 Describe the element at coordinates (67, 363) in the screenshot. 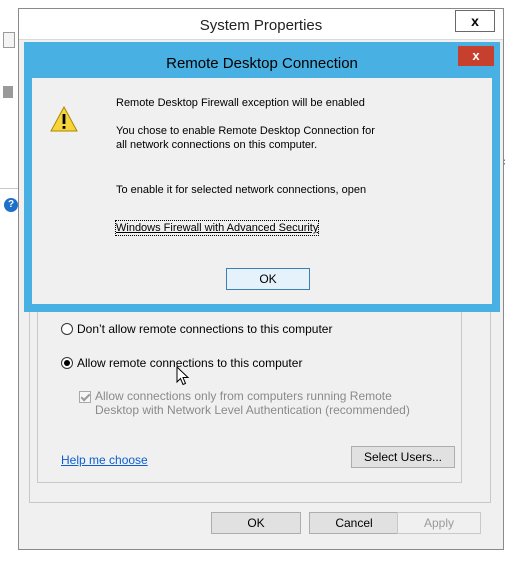

I see `allow-radio` at that location.